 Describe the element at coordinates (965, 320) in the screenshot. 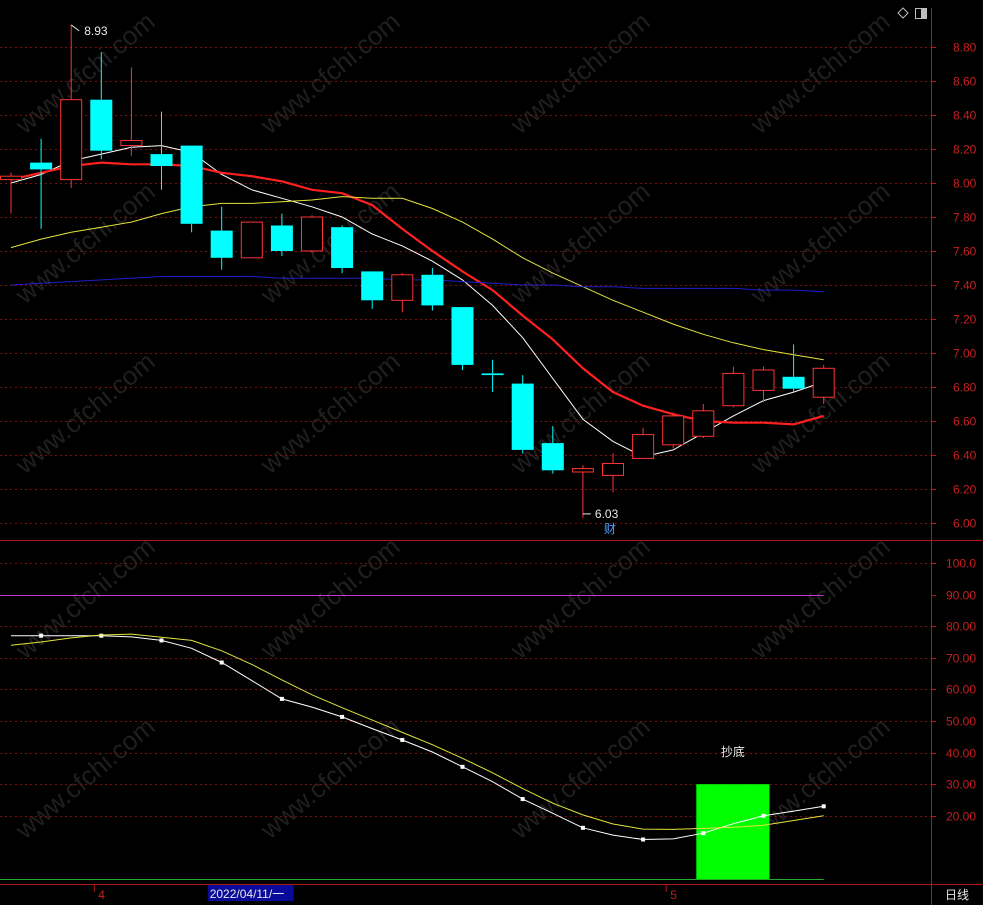

I see `price-axis-tick-label: 7.20` at that location.